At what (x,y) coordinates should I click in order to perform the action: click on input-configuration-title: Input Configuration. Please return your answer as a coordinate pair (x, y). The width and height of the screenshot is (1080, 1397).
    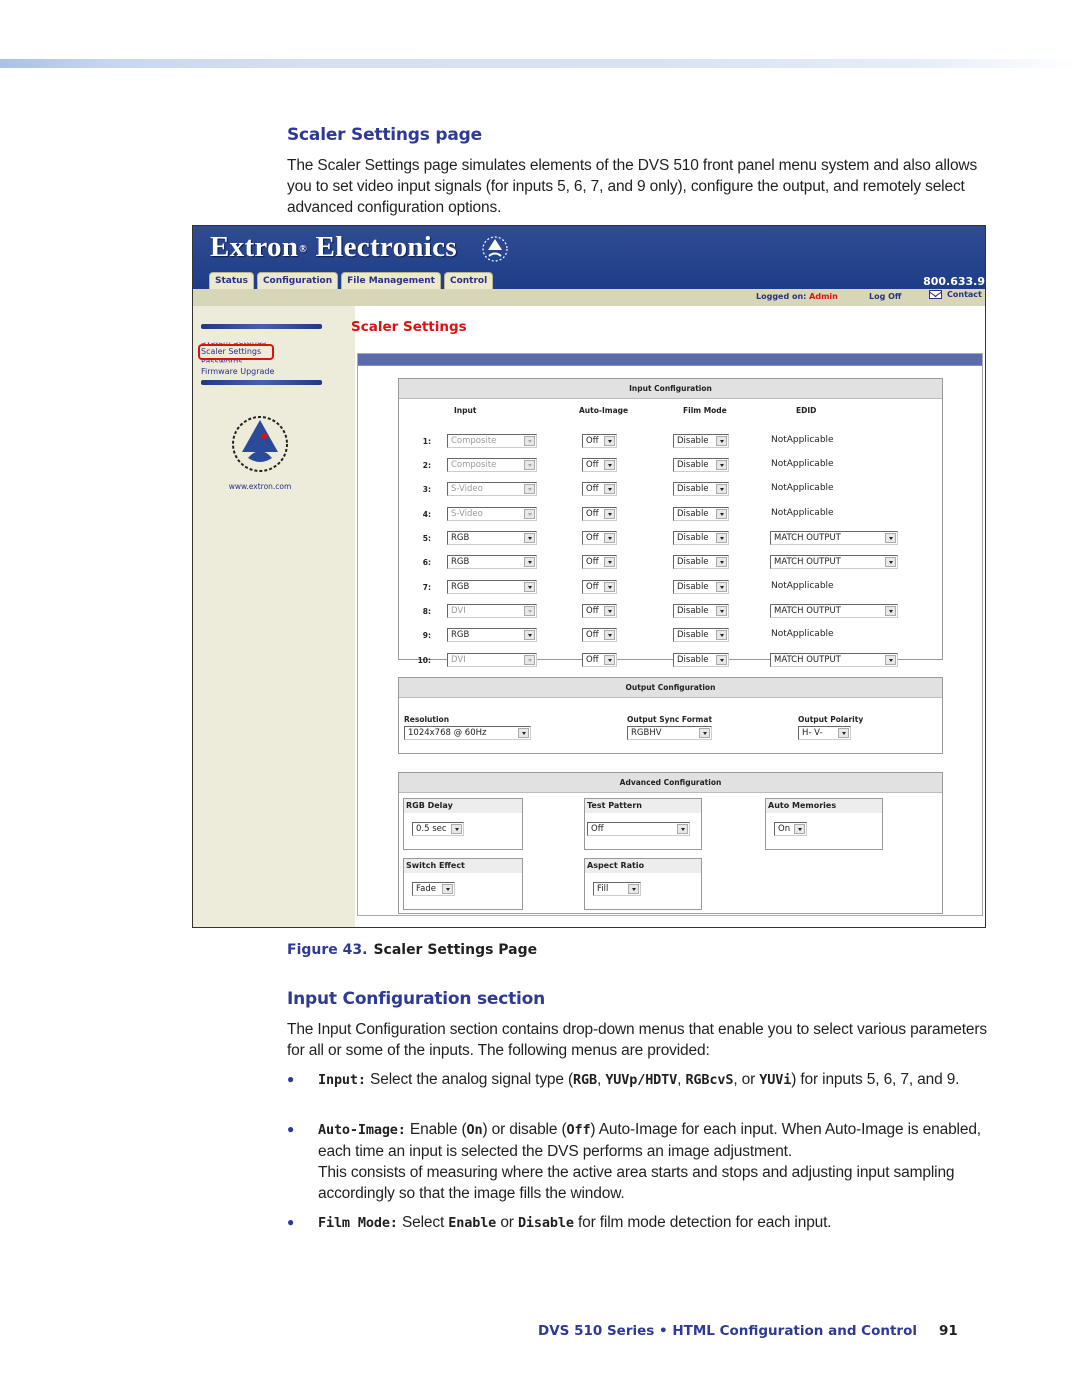
    Looking at the image, I should click on (670, 389).